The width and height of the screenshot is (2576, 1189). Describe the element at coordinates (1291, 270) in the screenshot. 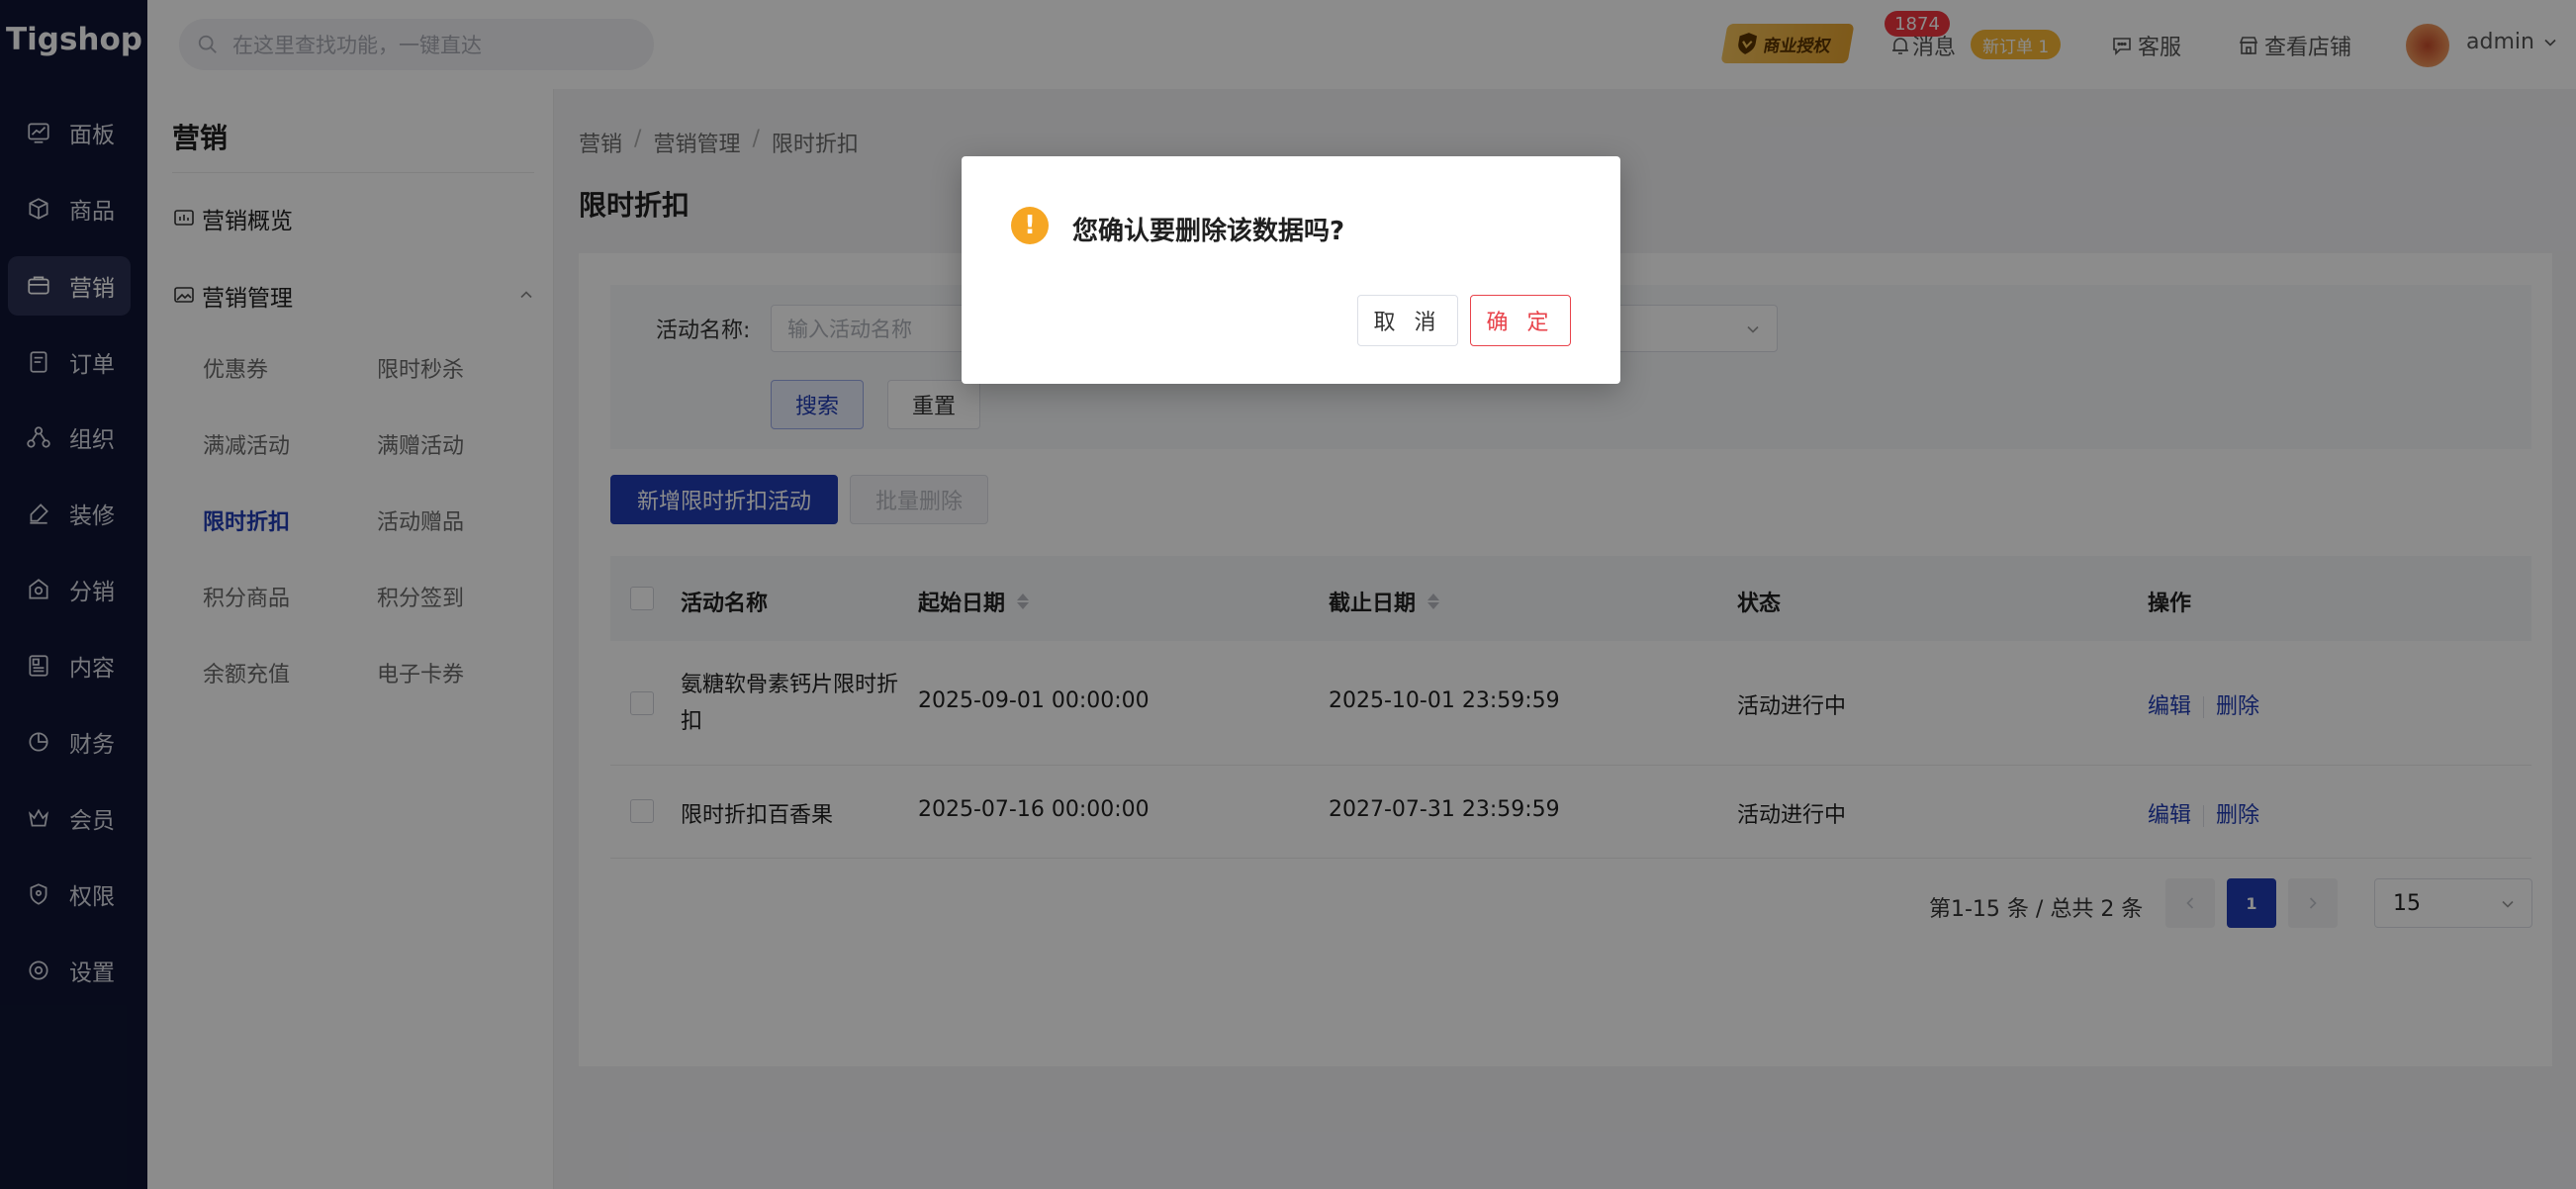

I see `confirm-delete-dialog: ! 您确认要删除该数据吗? 取 消 确 定` at that location.